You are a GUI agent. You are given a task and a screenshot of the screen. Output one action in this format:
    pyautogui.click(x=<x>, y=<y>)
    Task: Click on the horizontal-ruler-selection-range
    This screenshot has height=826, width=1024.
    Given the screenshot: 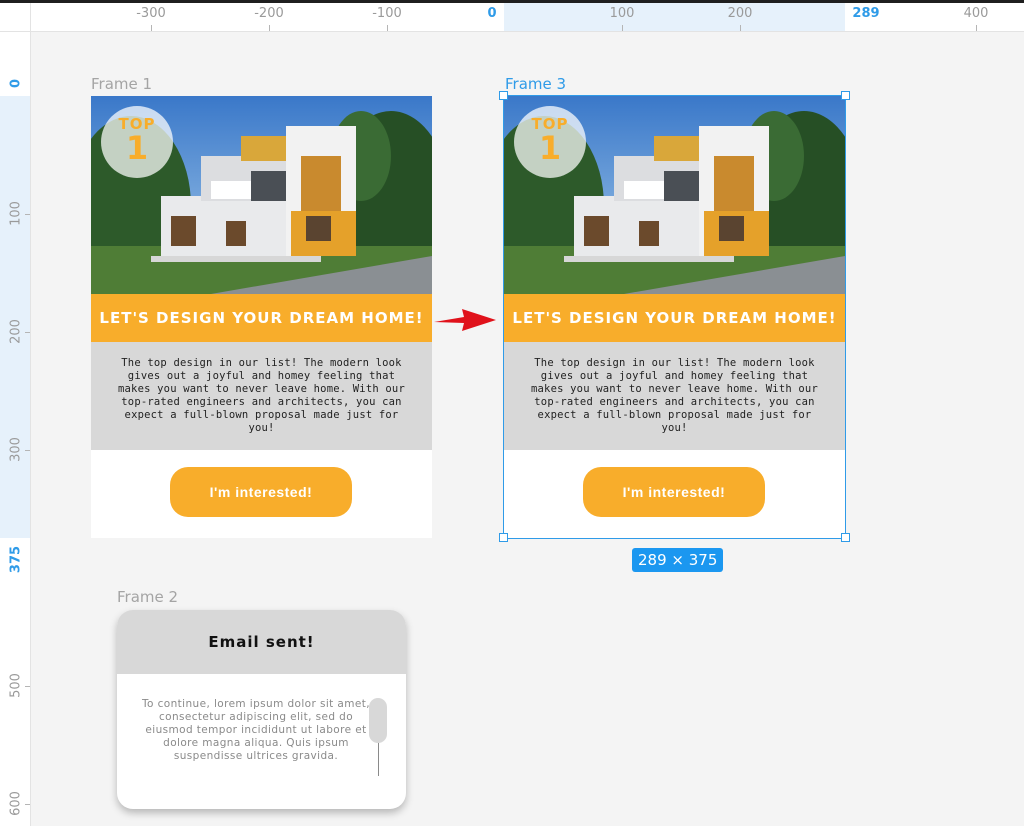 What is the action you would take?
    pyautogui.click(x=674, y=17)
    